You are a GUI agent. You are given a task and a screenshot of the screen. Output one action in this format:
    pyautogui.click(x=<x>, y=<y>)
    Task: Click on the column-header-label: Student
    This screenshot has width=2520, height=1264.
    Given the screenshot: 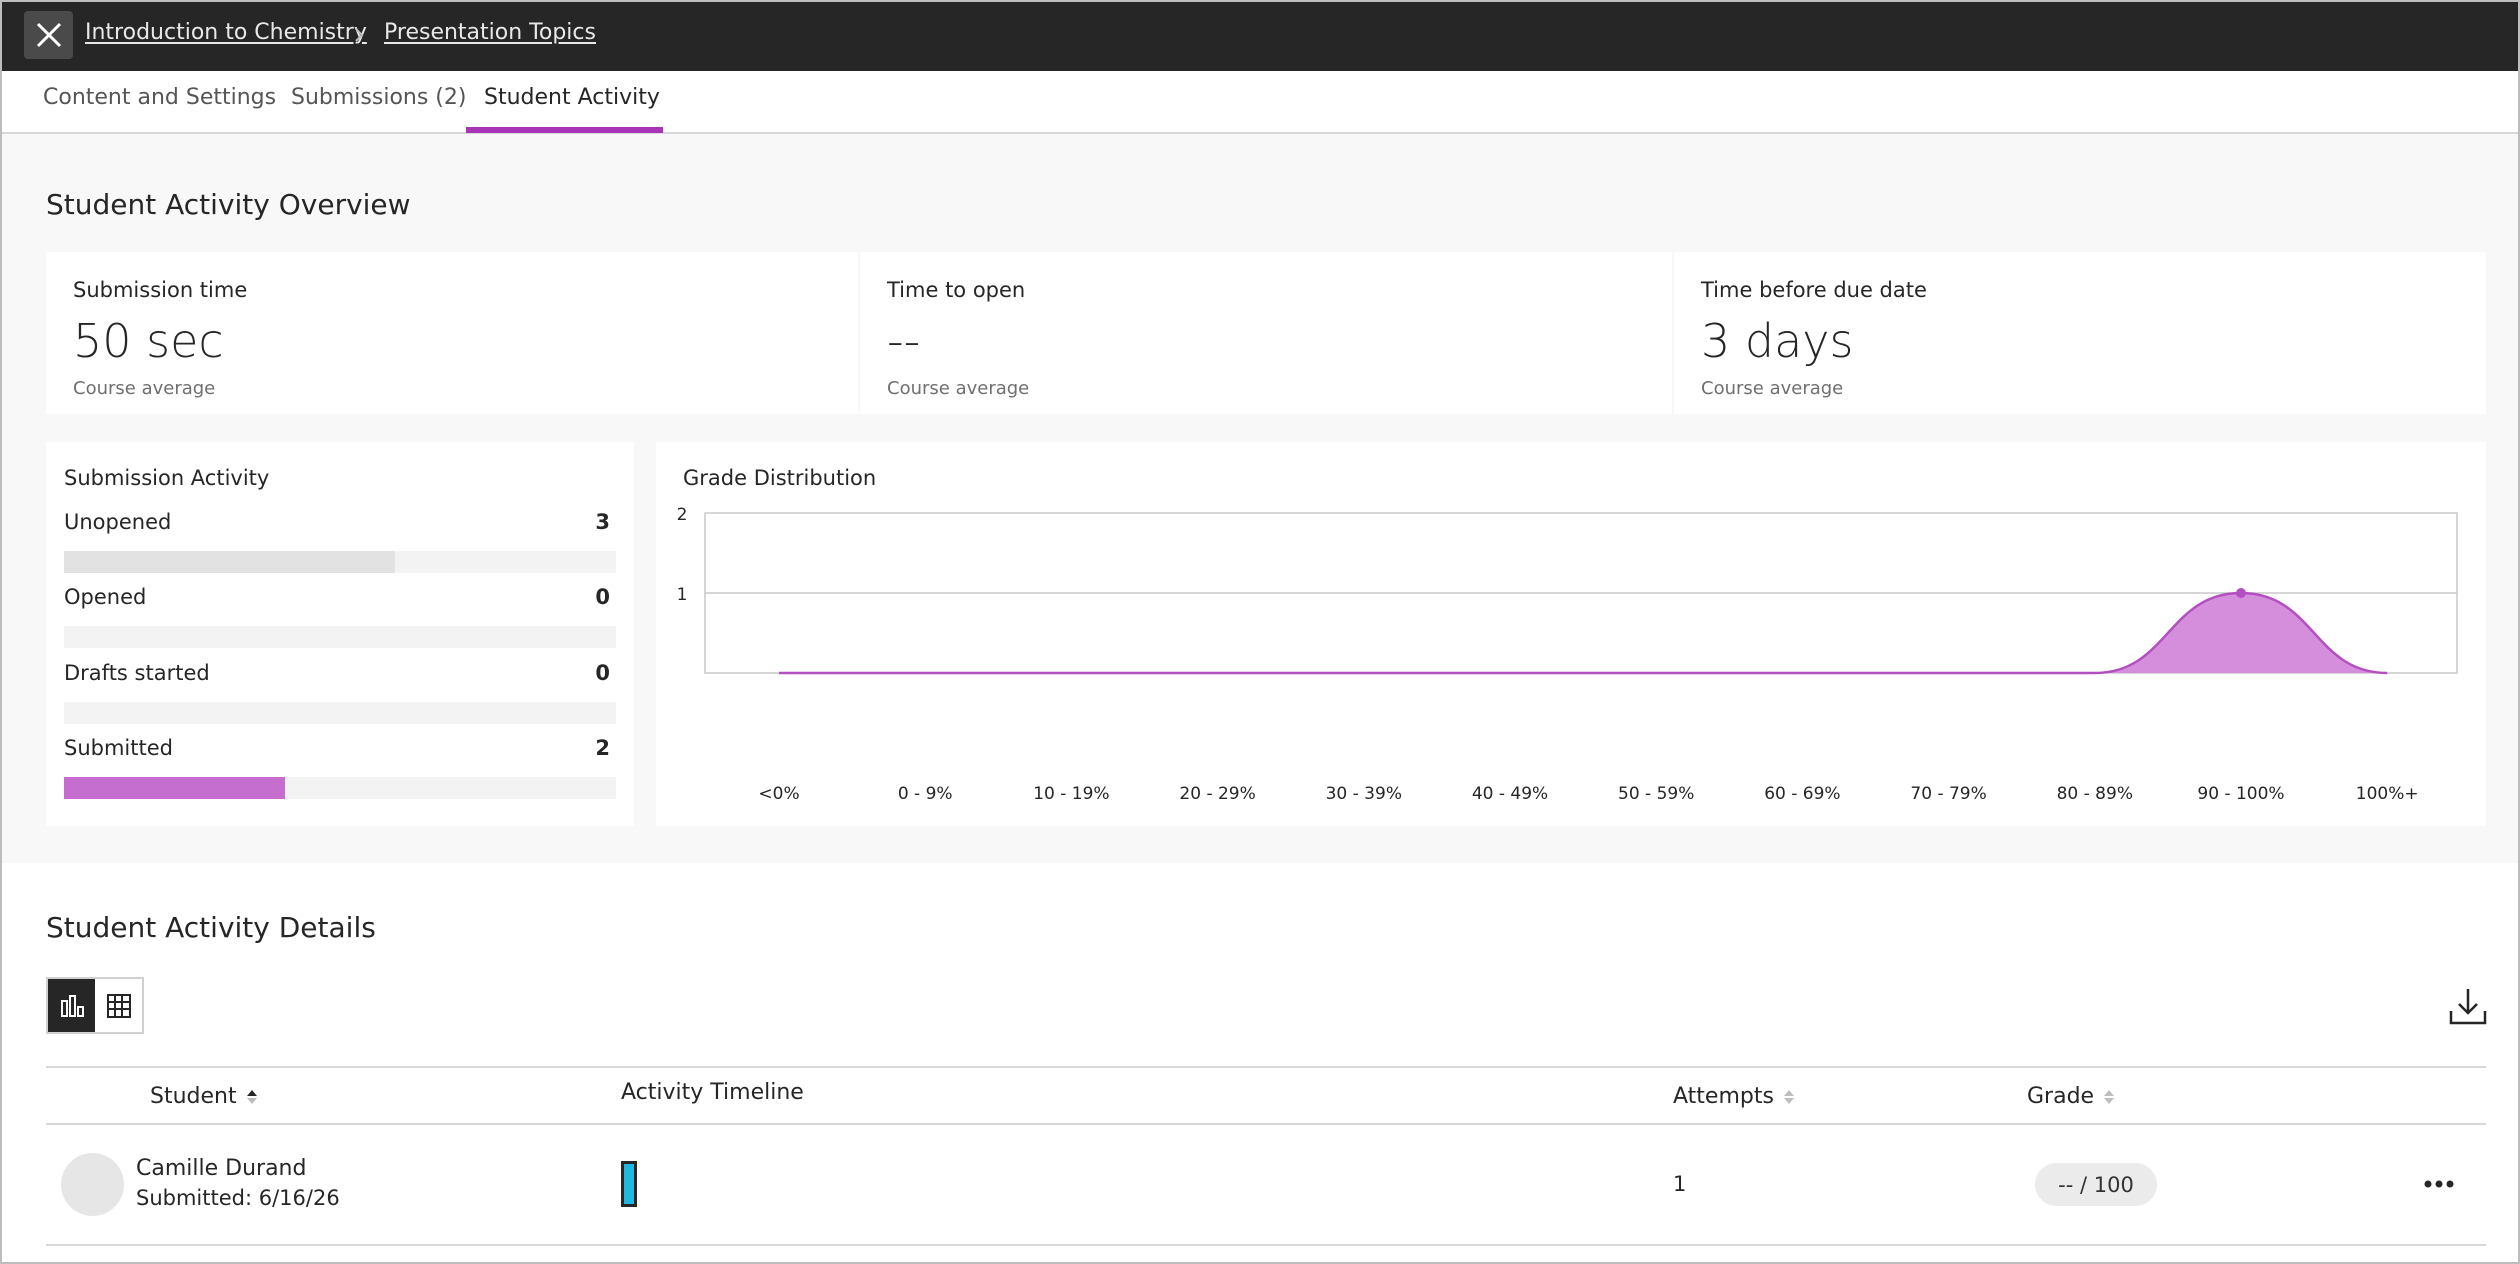 What is the action you would take?
    pyautogui.click(x=193, y=1096)
    